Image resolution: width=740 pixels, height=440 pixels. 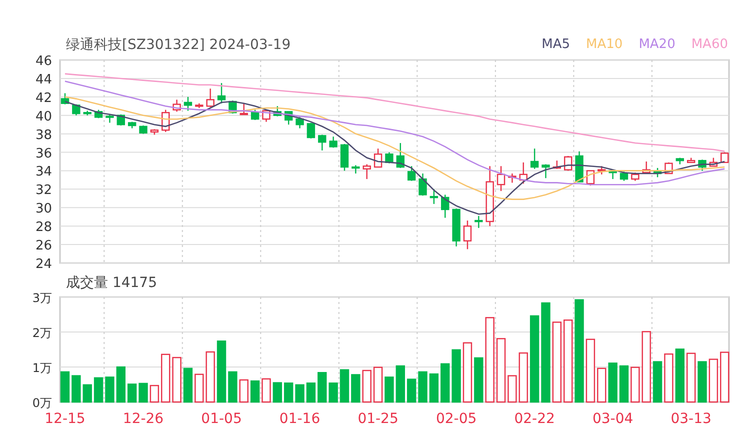 I want to click on axis-label: 34, so click(x=43, y=172).